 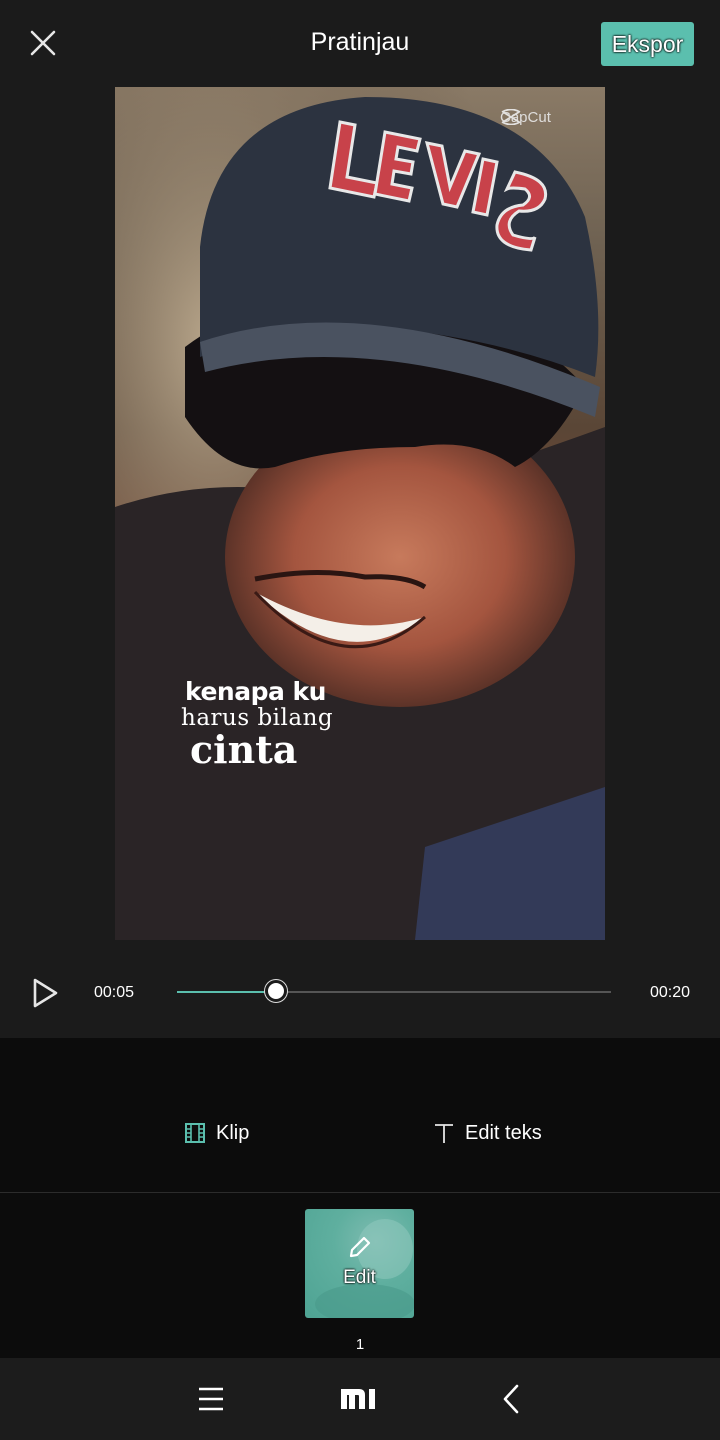 What do you see at coordinates (647, 44) in the screenshot?
I see `export-button: Ekspor` at bounding box center [647, 44].